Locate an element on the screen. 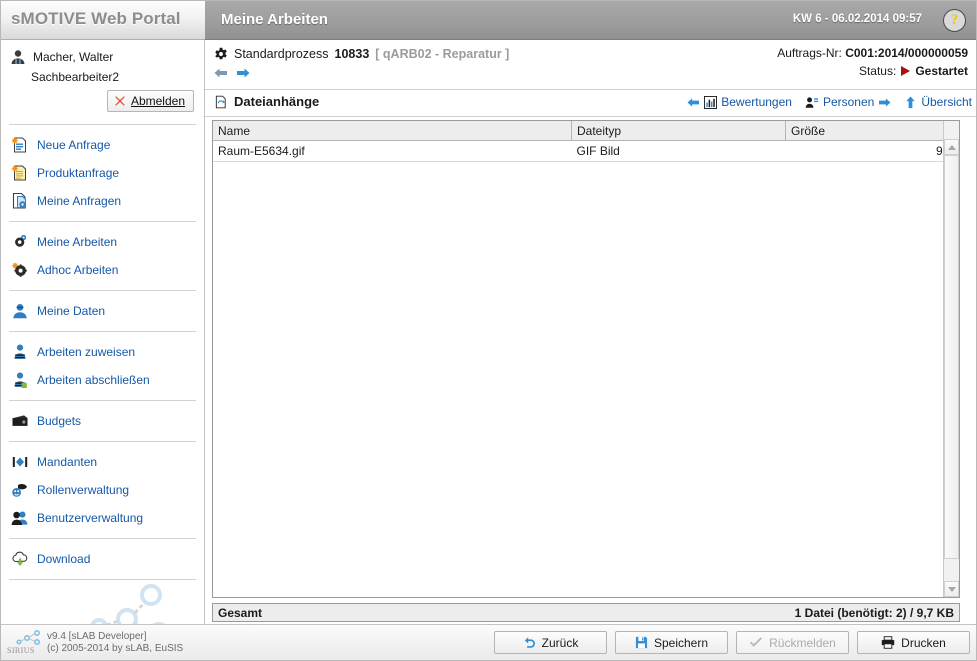 This screenshot has height=661, width=977. link-label: Bewertungen is located at coordinates (756, 102).